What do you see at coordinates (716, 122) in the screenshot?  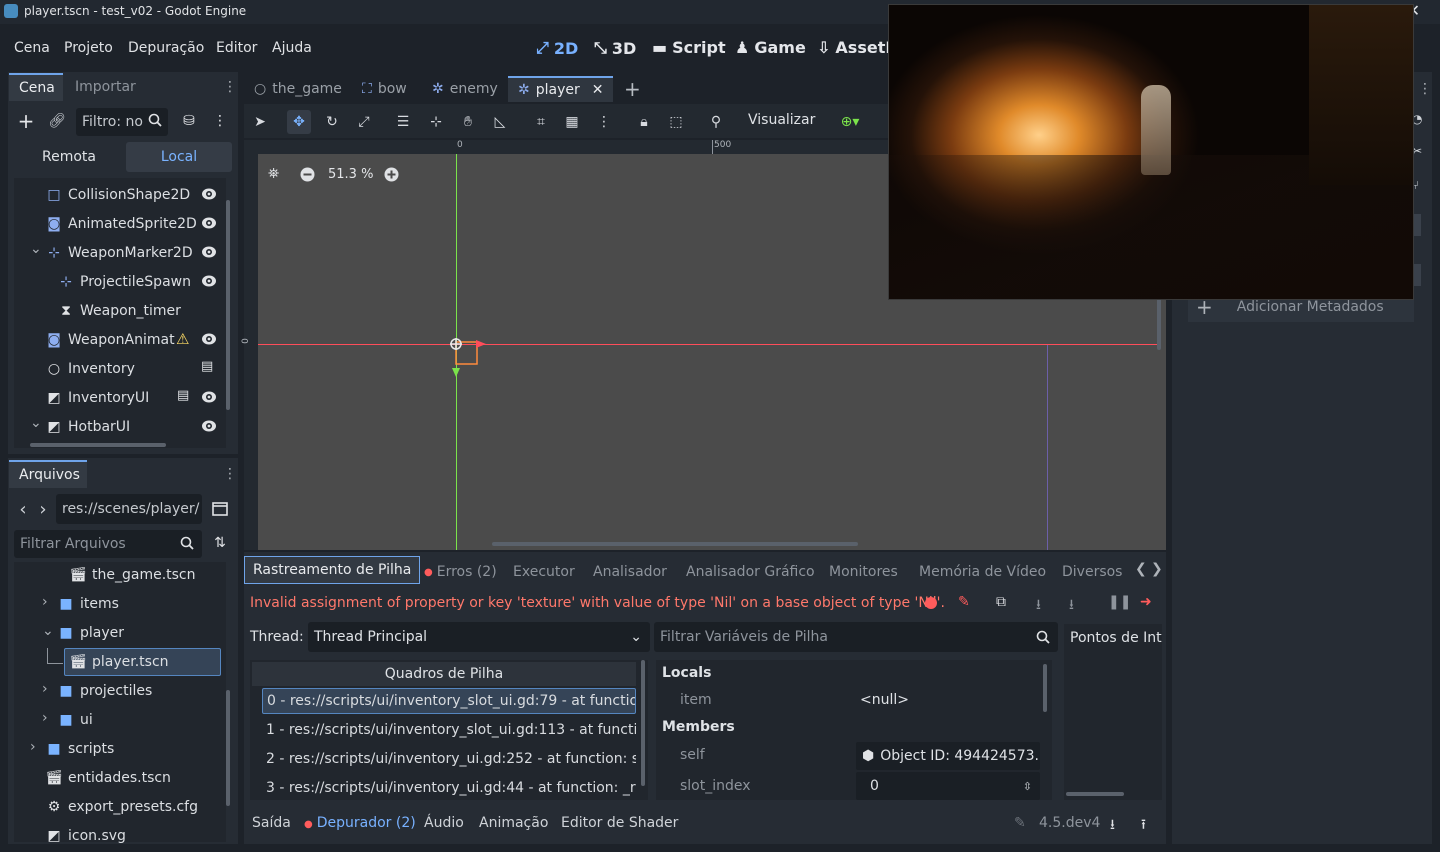 I see `skeleton-icon: ⚲` at bounding box center [716, 122].